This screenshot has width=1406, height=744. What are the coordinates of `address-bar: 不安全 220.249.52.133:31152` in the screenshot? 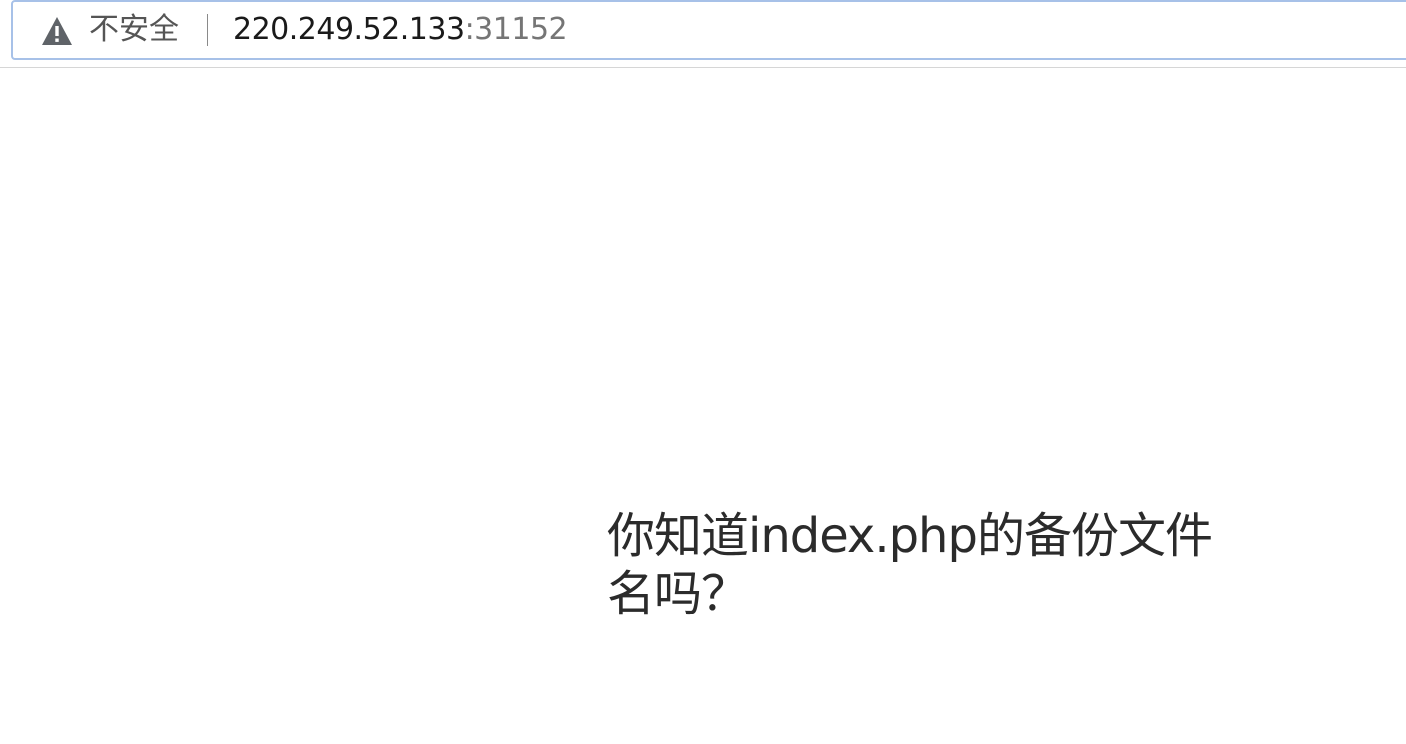 It's located at (708, 30).